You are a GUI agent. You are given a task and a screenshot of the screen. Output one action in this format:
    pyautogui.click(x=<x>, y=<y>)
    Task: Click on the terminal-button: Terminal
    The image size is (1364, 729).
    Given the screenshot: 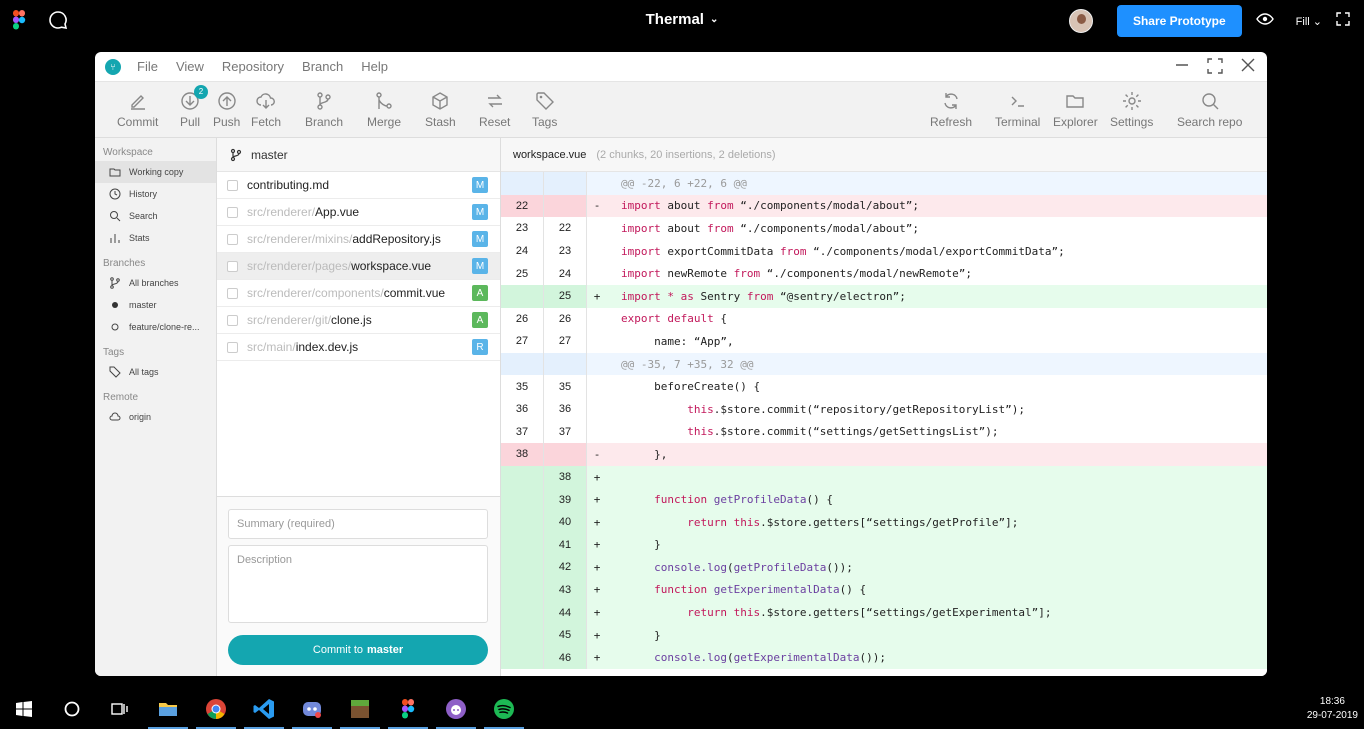 What is the action you would take?
    pyautogui.click(x=1017, y=110)
    